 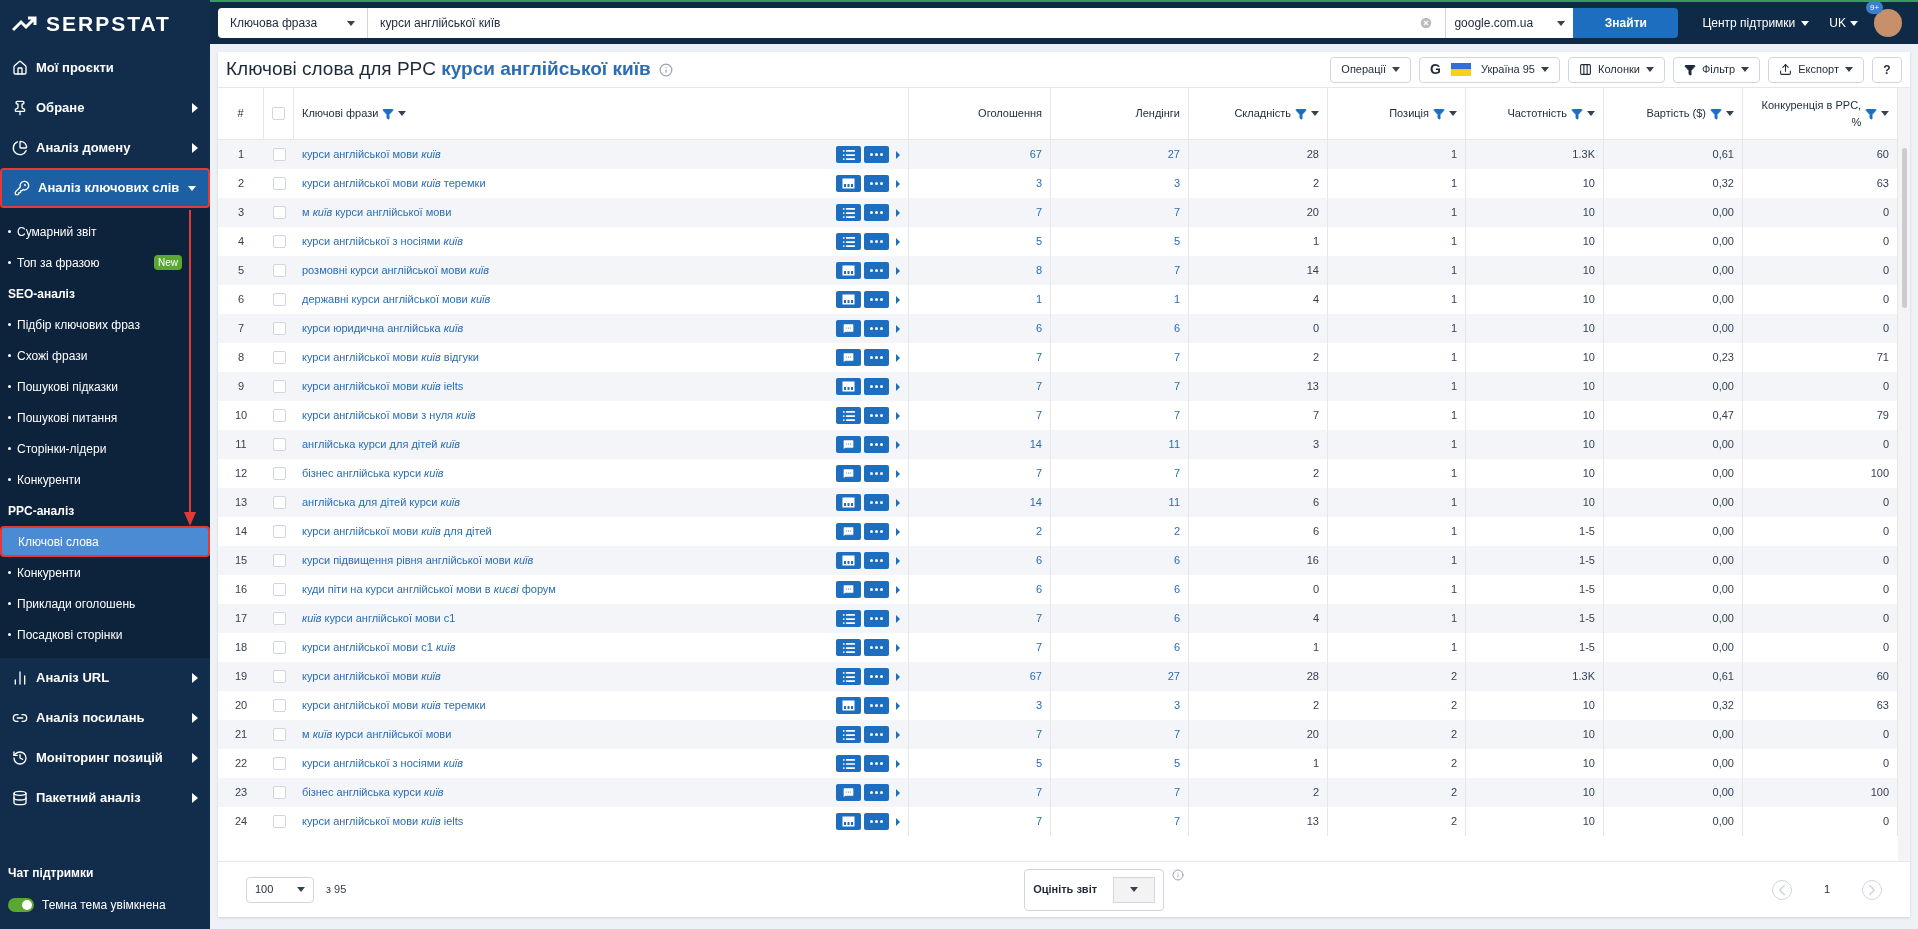 What do you see at coordinates (1120, 113) in the screenshot?
I see `column-header: Лендінги` at bounding box center [1120, 113].